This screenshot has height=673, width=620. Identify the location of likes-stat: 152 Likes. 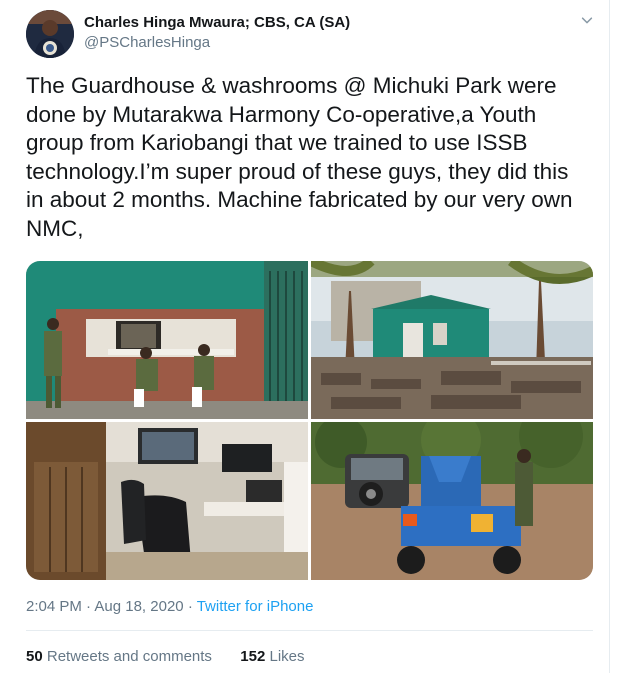
(272, 656).